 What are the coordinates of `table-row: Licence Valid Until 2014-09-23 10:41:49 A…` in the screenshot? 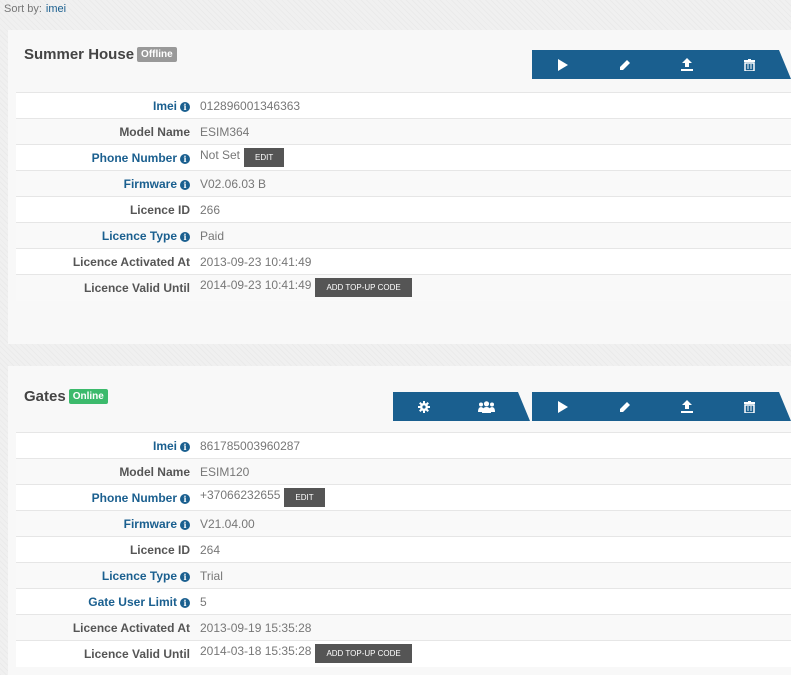 It's located at (403, 287).